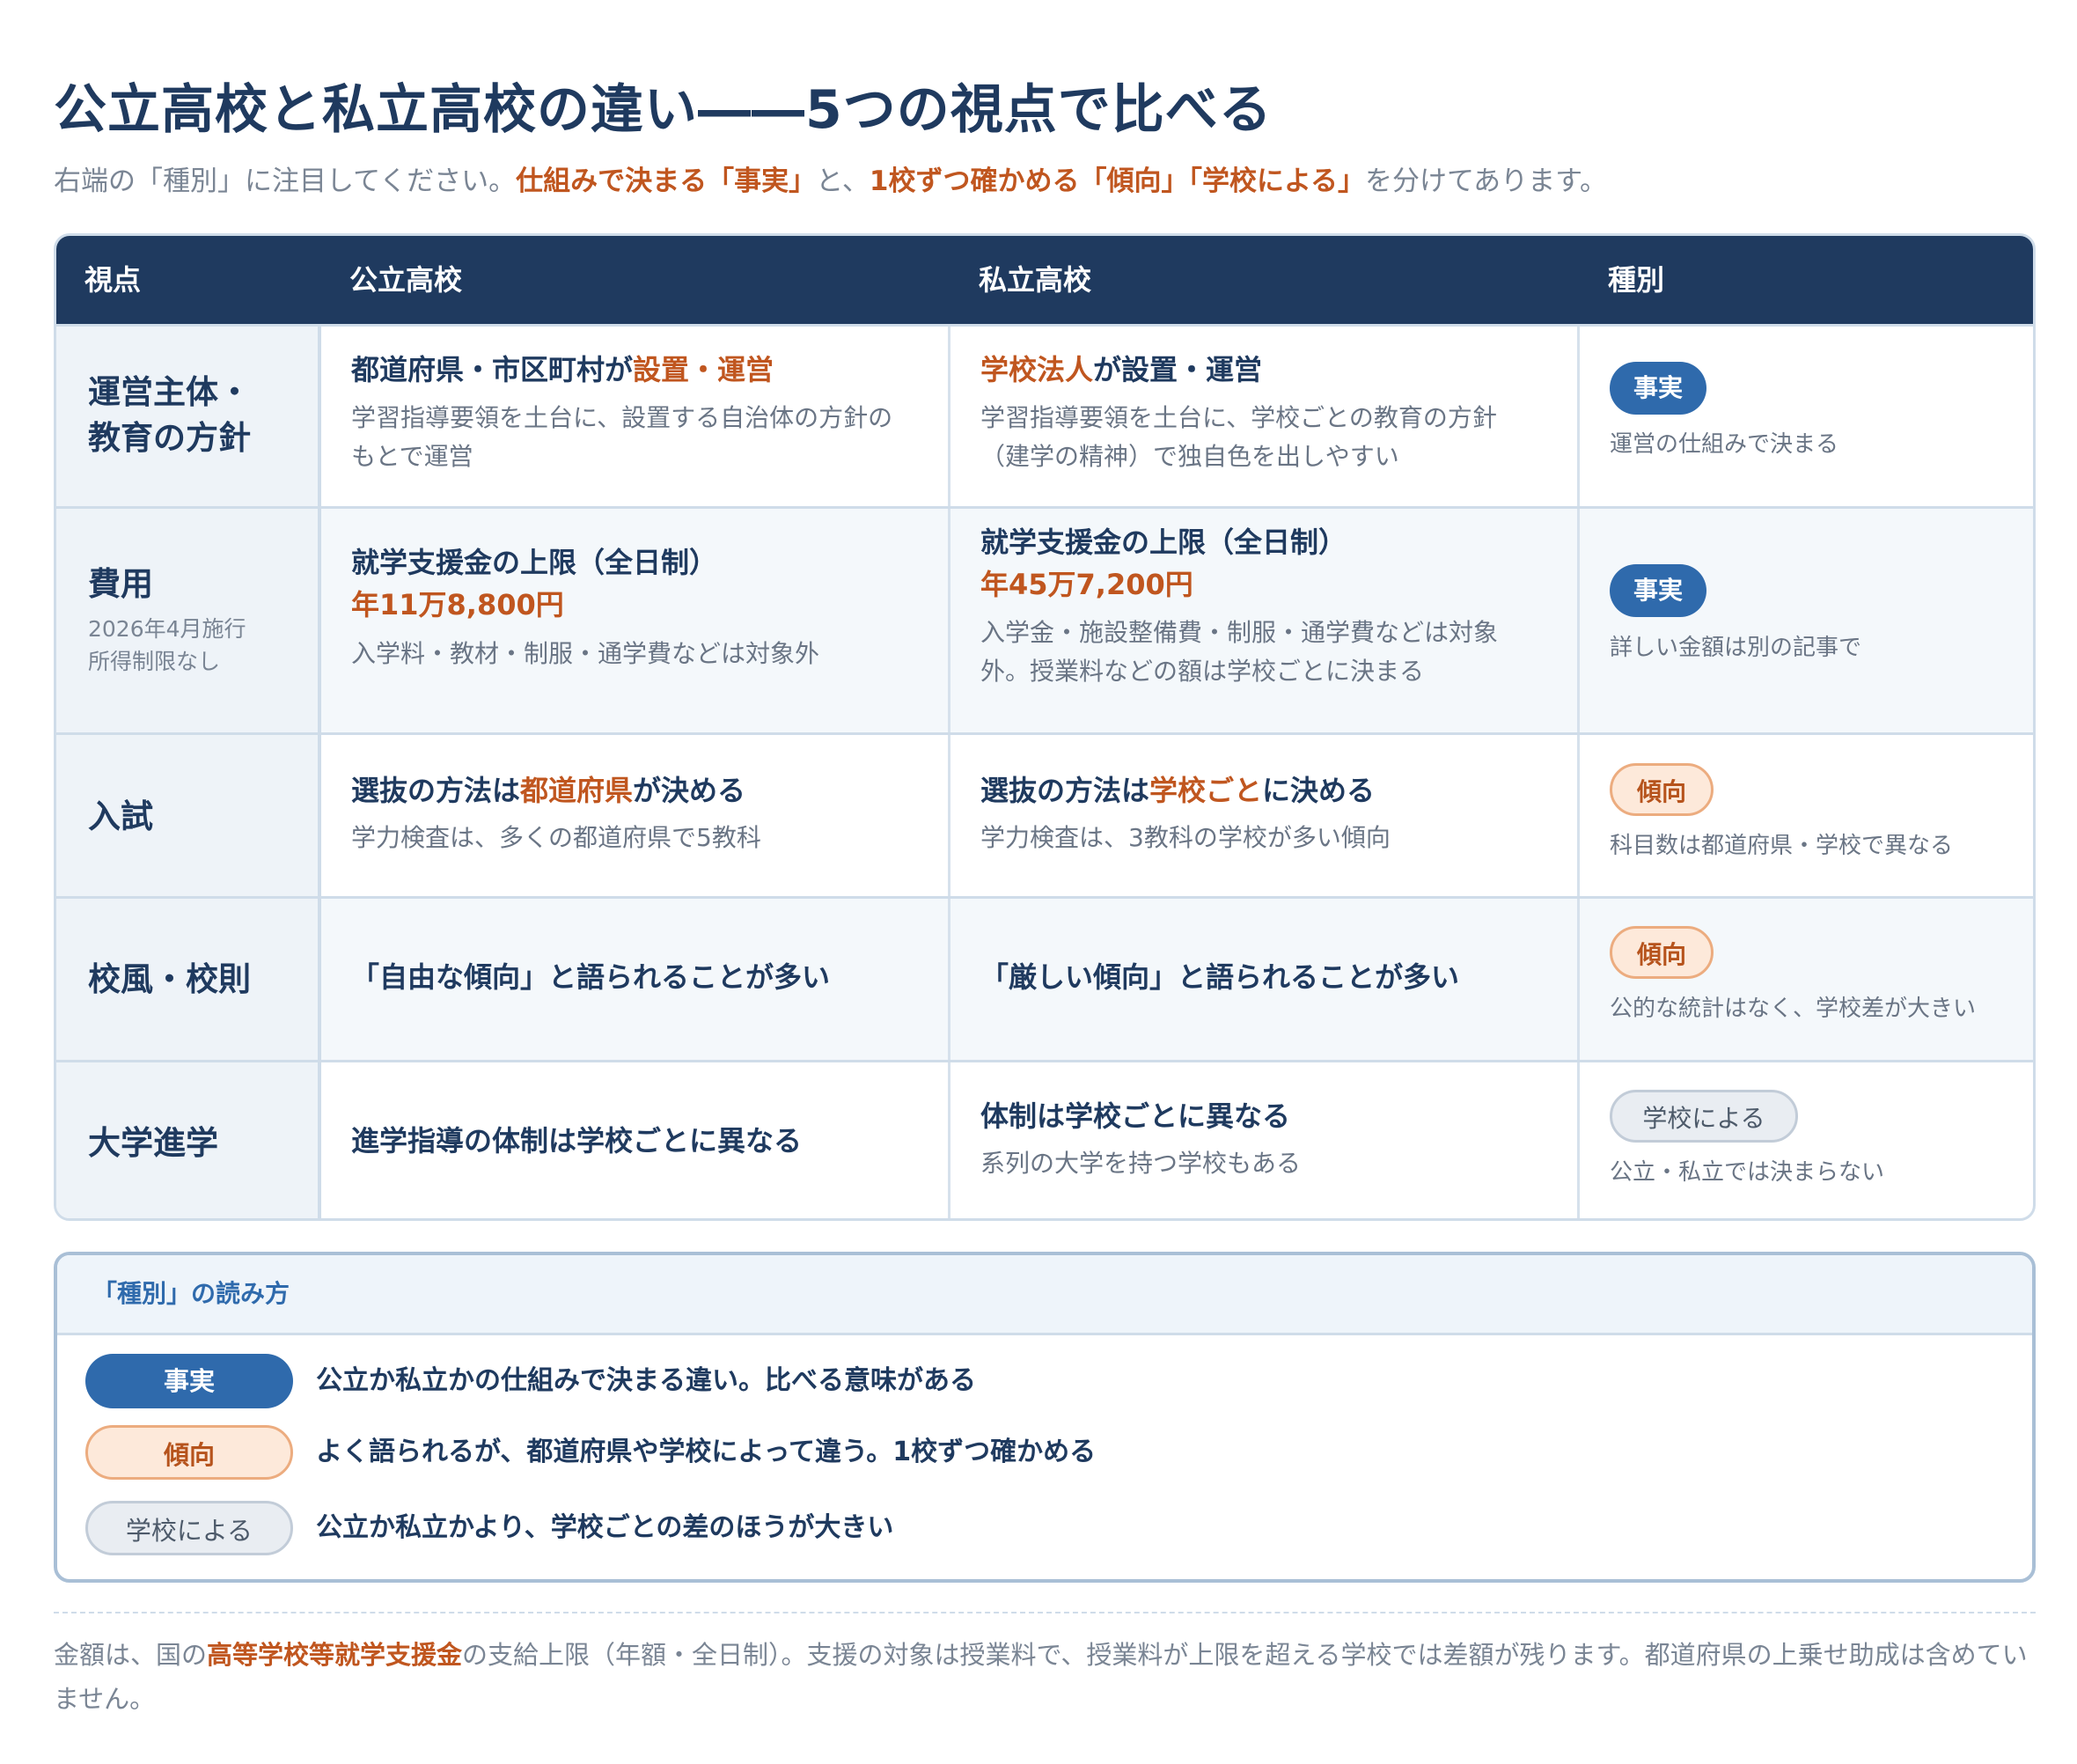 The image size is (2077, 1764). I want to click on legend-text: 公立か私立かの仕組みで決まる違い。比べる意味がある, so click(646, 1380).